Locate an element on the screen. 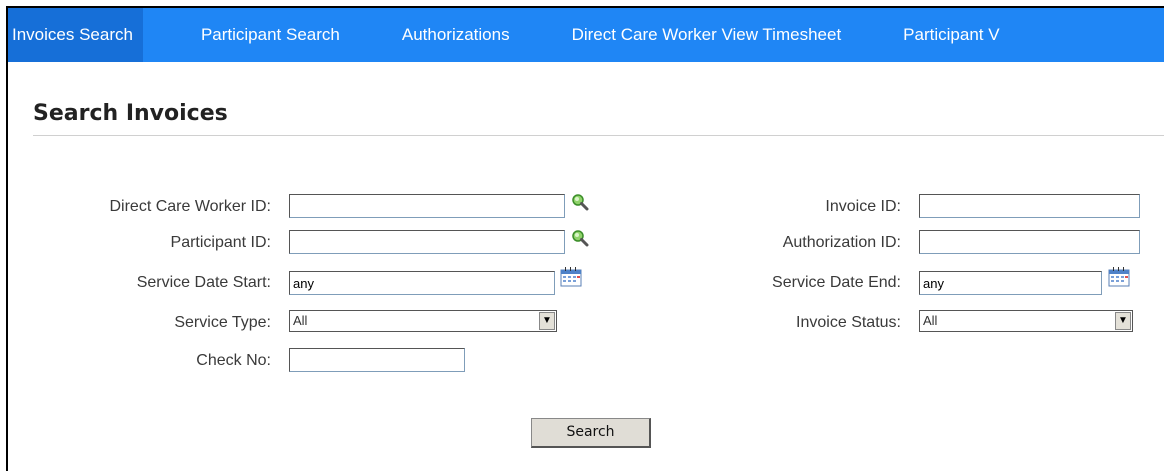 This screenshot has width=1164, height=471. check-no-label: Check No: is located at coordinates (233, 360).